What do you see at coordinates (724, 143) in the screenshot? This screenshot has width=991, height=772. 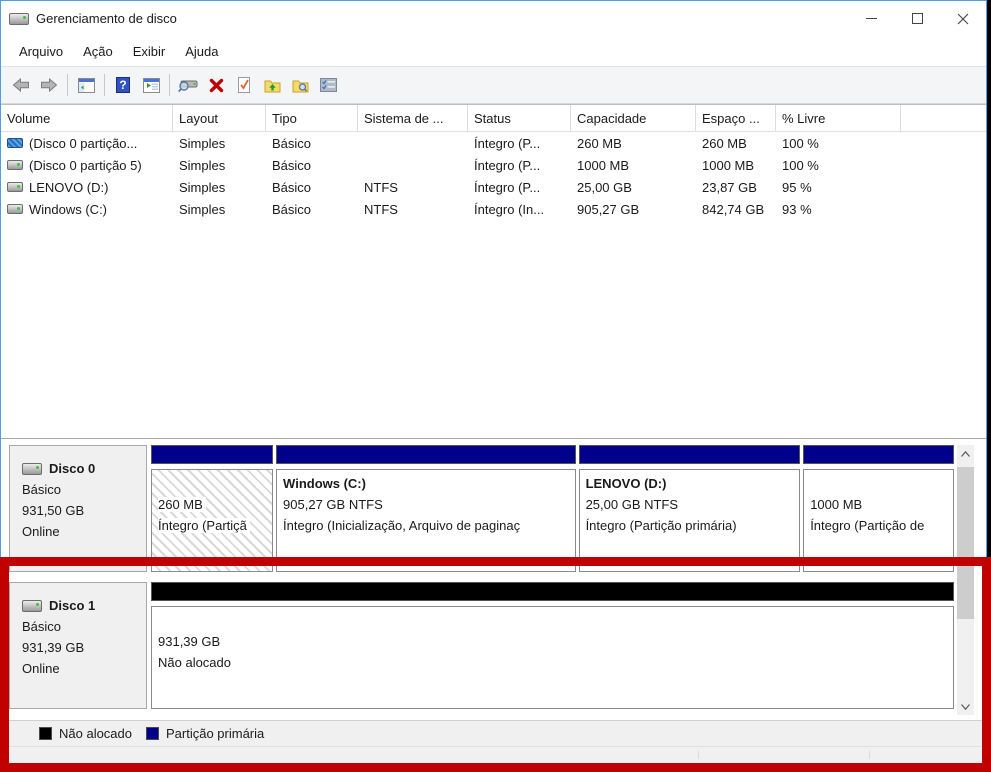 I see `volume-free-space: 260 MB` at bounding box center [724, 143].